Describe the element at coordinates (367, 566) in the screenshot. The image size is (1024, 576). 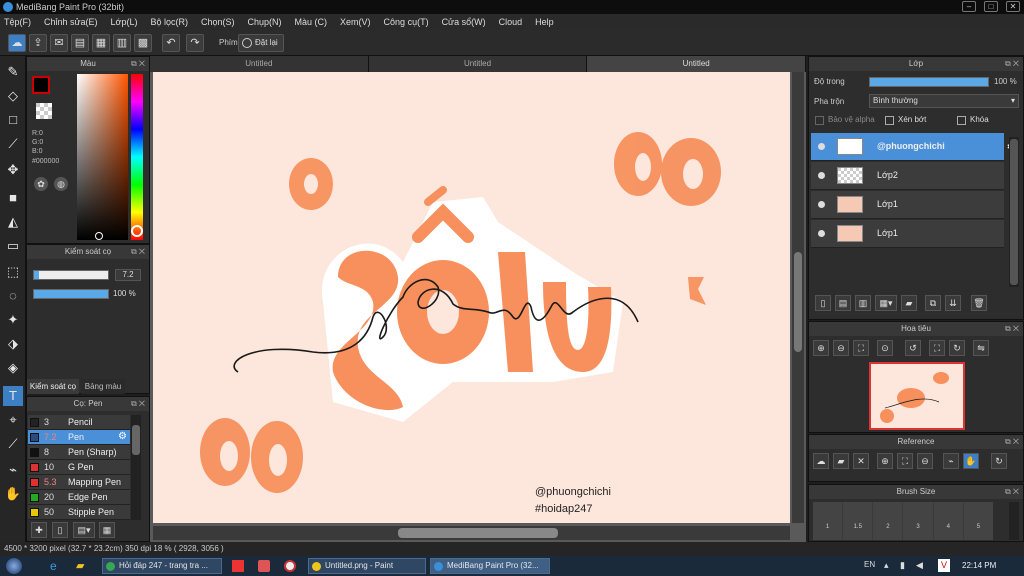
I see `taskbar-item-paint: Untitled.png - Paint` at that location.